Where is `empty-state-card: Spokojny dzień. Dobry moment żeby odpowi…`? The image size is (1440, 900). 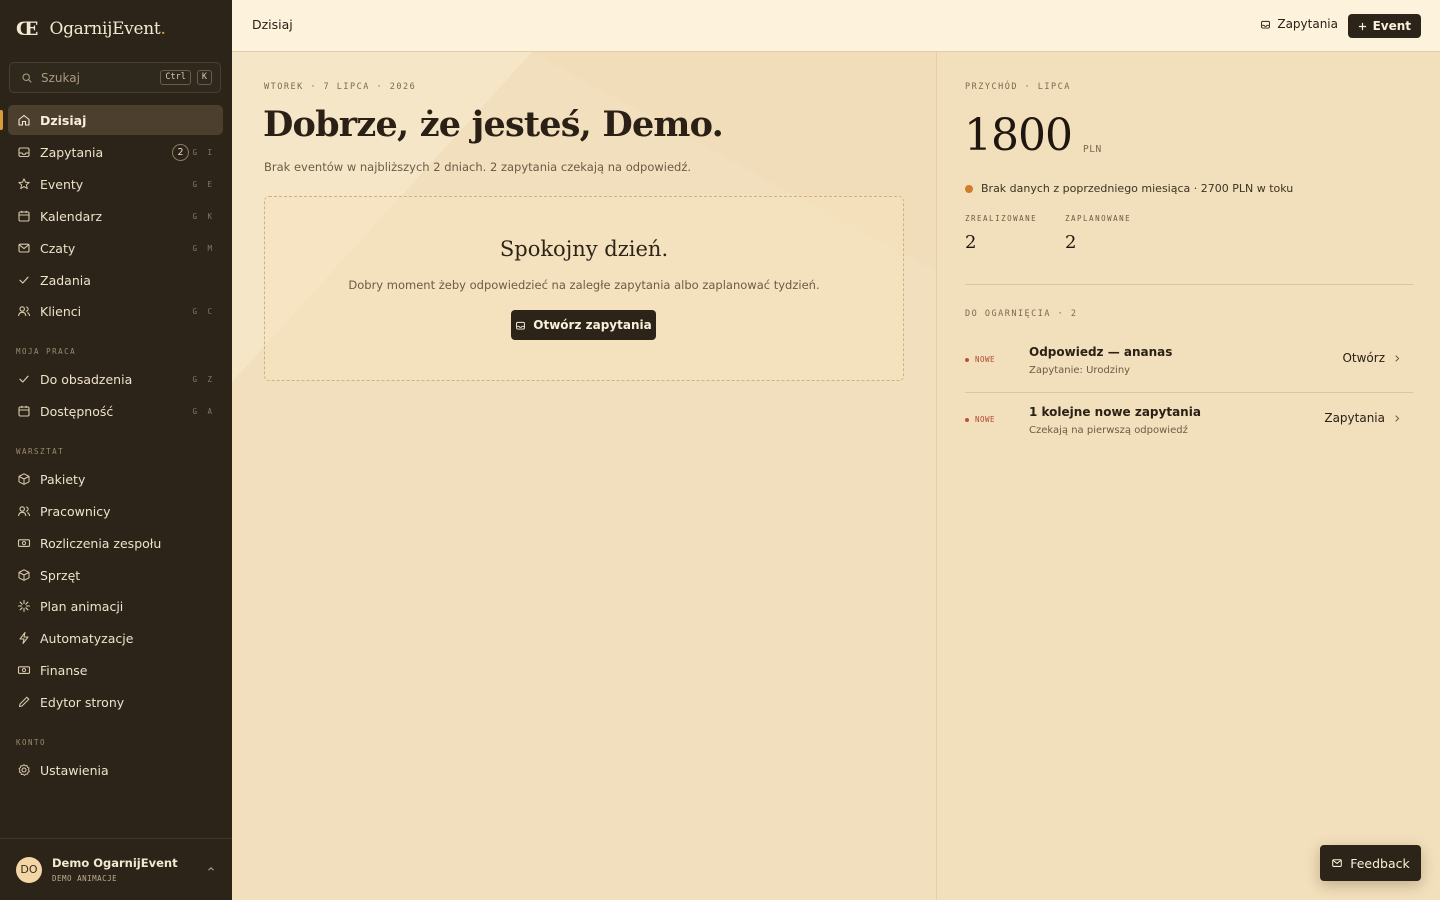 empty-state-card: Spokojny dzień. Dobry moment żeby odpowi… is located at coordinates (584, 288).